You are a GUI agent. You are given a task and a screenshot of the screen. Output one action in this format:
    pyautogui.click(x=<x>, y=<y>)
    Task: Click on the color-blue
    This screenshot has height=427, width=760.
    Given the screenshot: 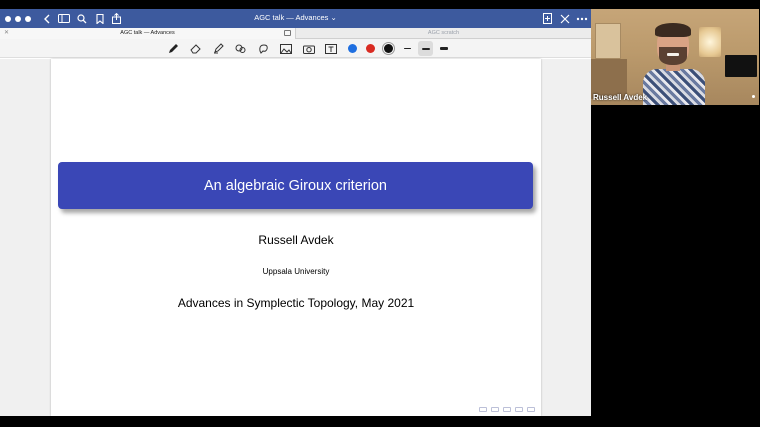 What is the action you would take?
    pyautogui.click(x=352, y=48)
    